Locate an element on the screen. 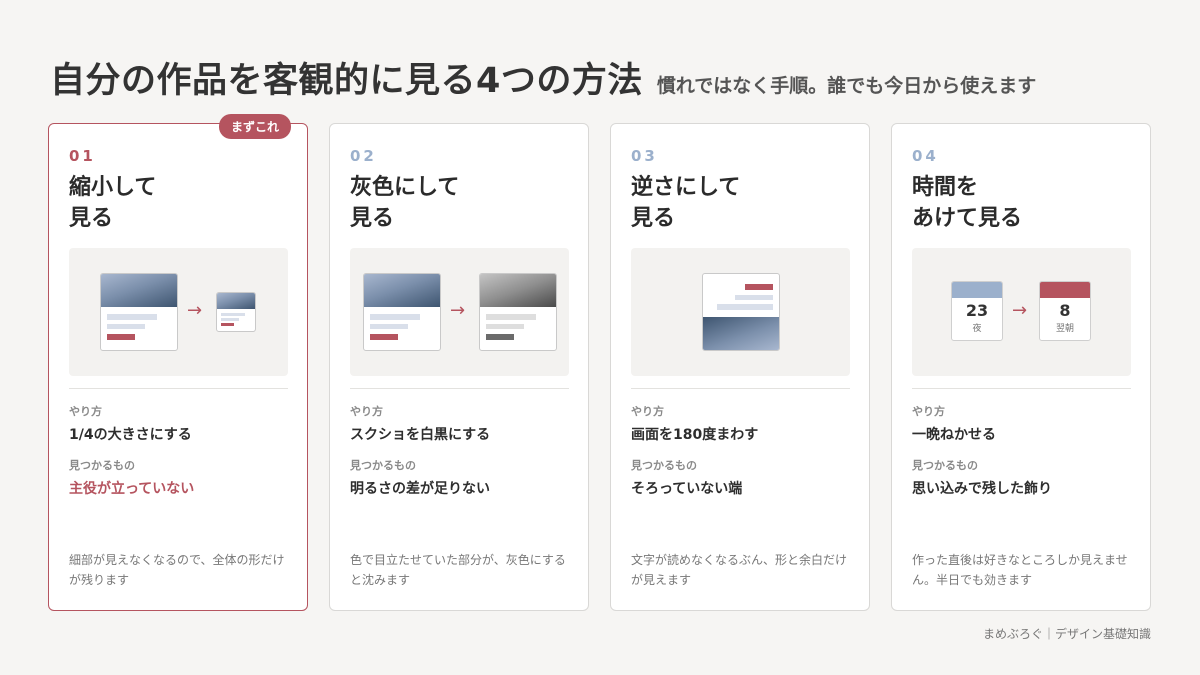 This screenshot has width=1200, height=675. page-header: 自分の作品を客観的に見る4つの方法 慣れではなく手順。誰でも今日から使えます is located at coordinates (543, 77).